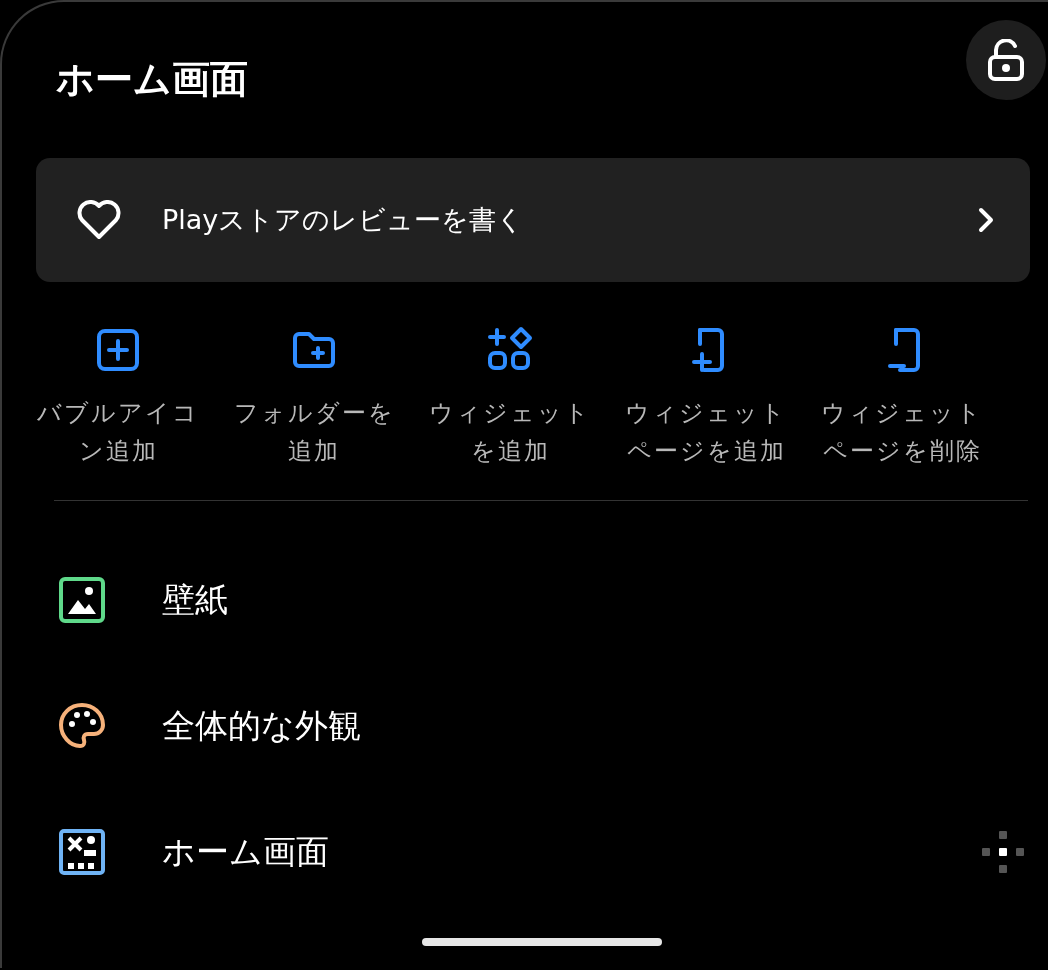  I want to click on plus-square-icon, so click(118, 350).